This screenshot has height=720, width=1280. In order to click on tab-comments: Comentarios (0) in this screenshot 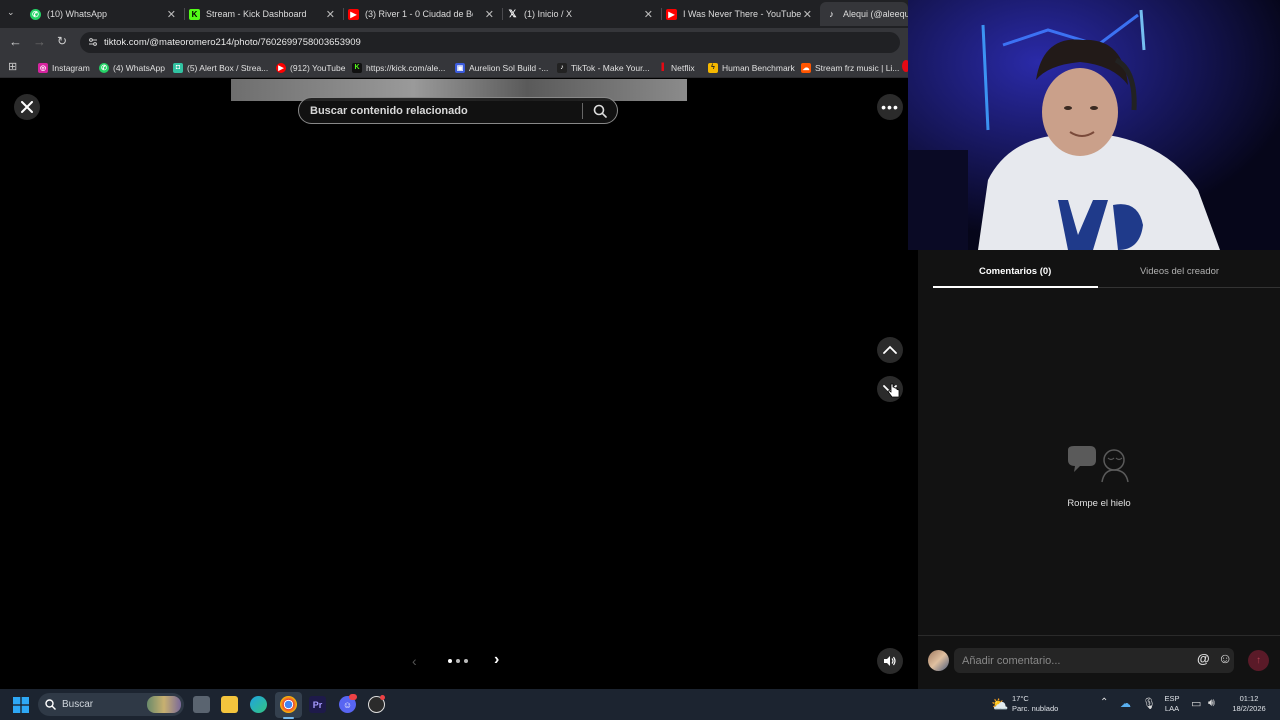, I will do `click(1015, 271)`.